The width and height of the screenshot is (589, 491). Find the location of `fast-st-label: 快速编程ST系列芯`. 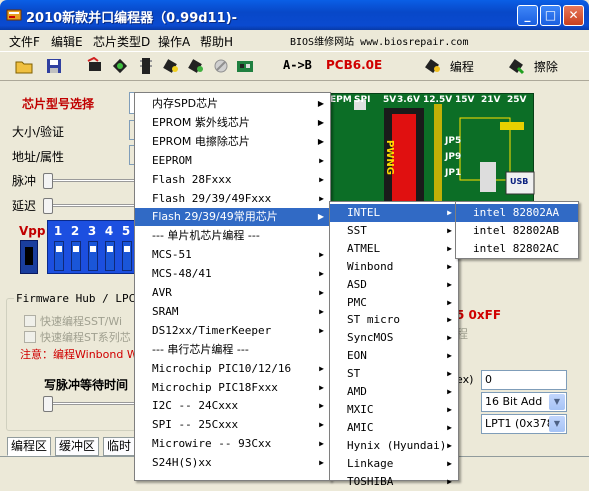

fast-st-label: 快速编程ST系列芯 is located at coordinates (85, 337).